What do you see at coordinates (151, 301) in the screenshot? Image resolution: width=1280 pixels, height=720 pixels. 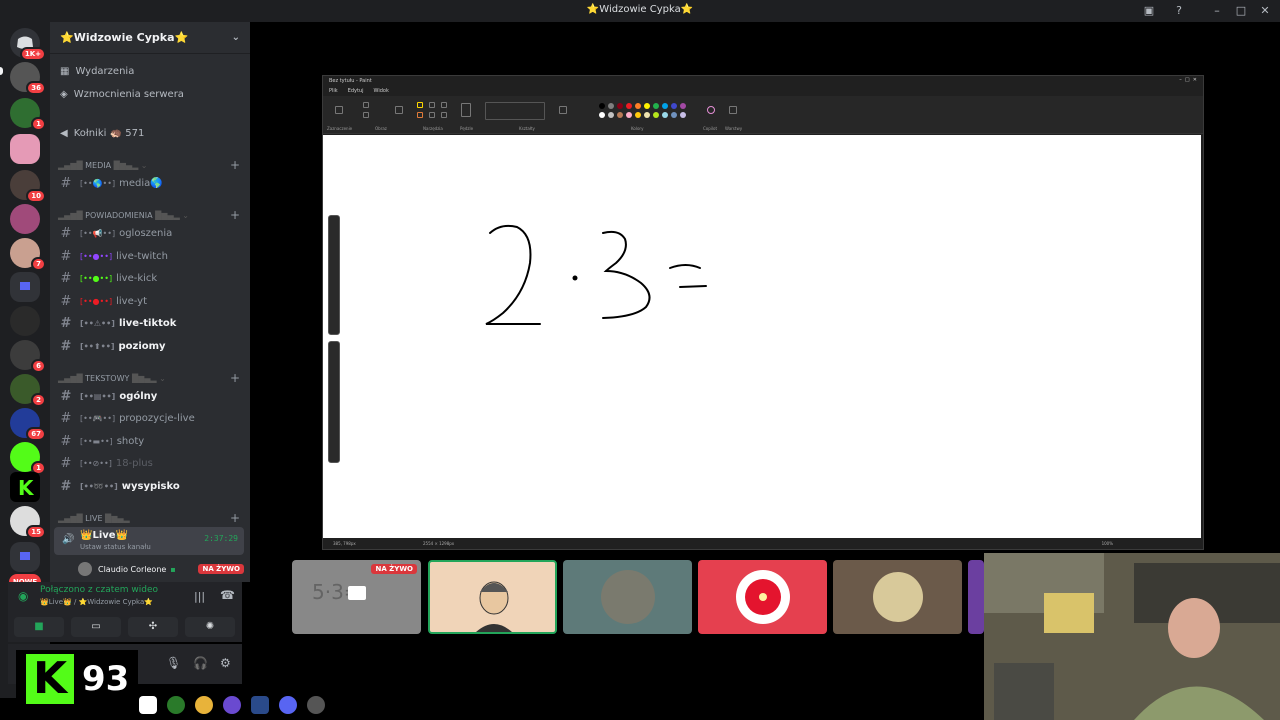 I see `channel-live-yt: # [••●••] live-yt` at bounding box center [151, 301].